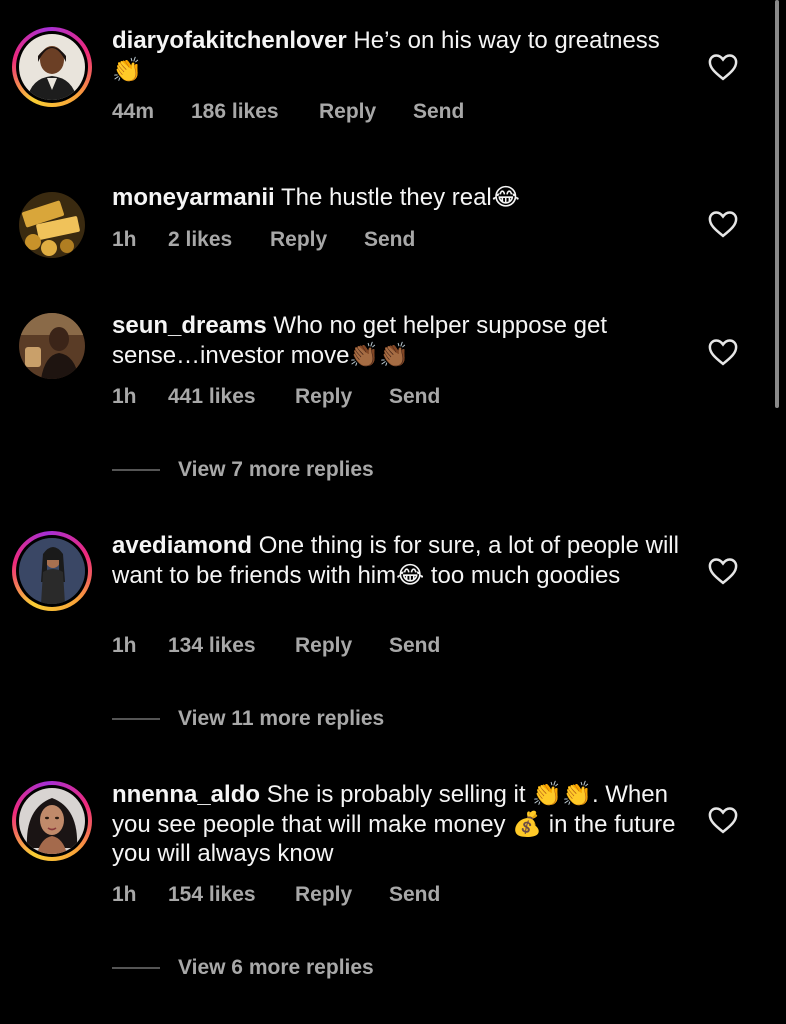 The width and height of the screenshot is (786, 1024). Describe the element at coordinates (133, 111) in the screenshot. I see `comment-time: 44m` at that location.